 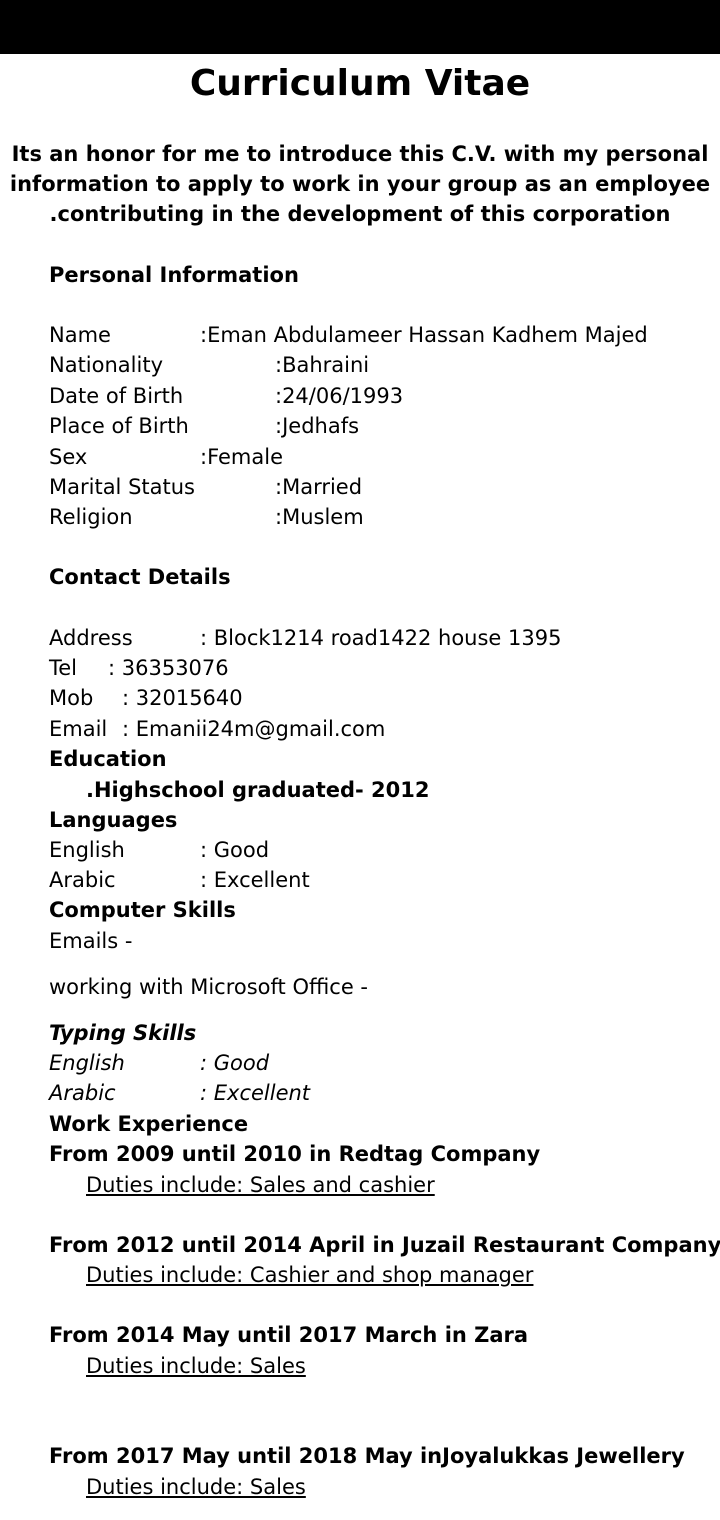 What do you see at coordinates (235, 1063) in the screenshot?
I see `typing-english-value: : Good` at bounding box center [235, 1063].